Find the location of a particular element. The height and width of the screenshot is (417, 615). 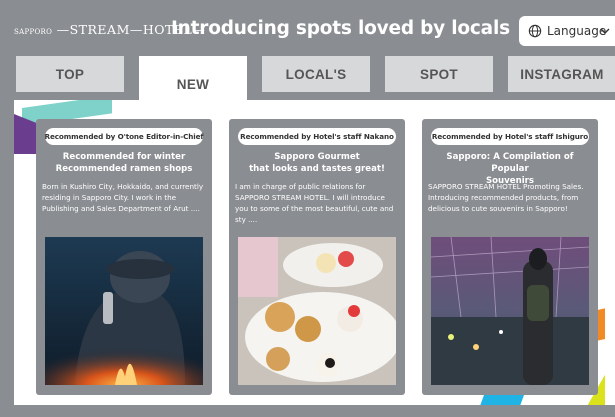

tab-locals: LOCAL'S is located at coordinates (316, 74).